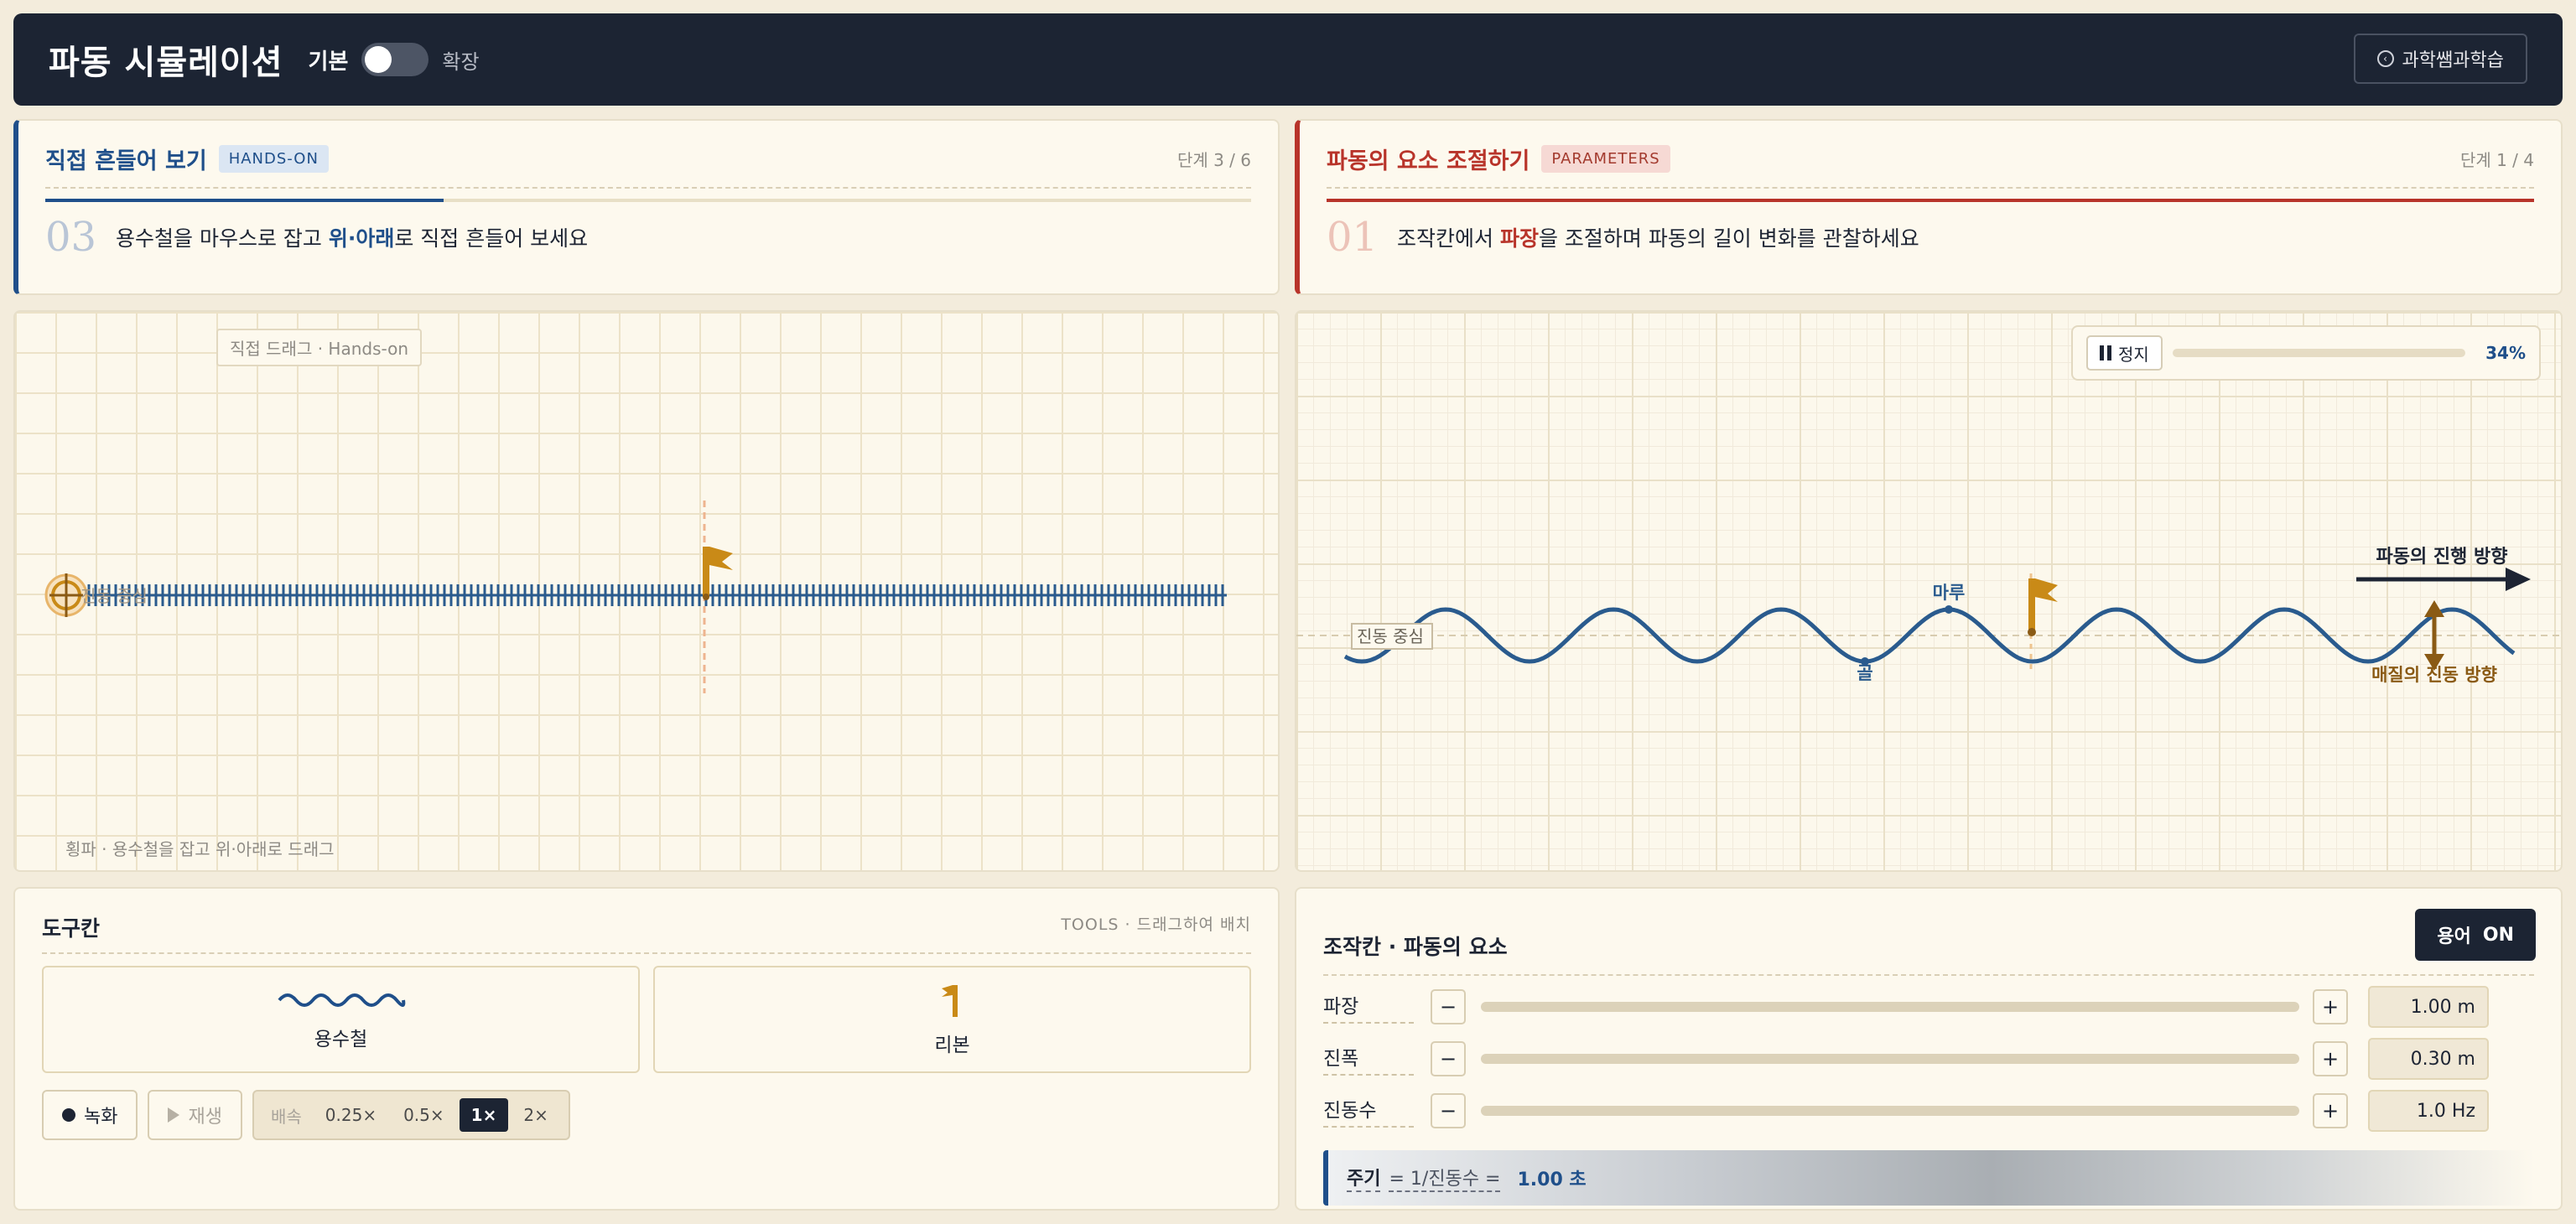 This screenshot has height=1224, width=2576. Describe the element at coordinates (286, 1116) in the screenshot. I see `speed-label: 배속` at that location.